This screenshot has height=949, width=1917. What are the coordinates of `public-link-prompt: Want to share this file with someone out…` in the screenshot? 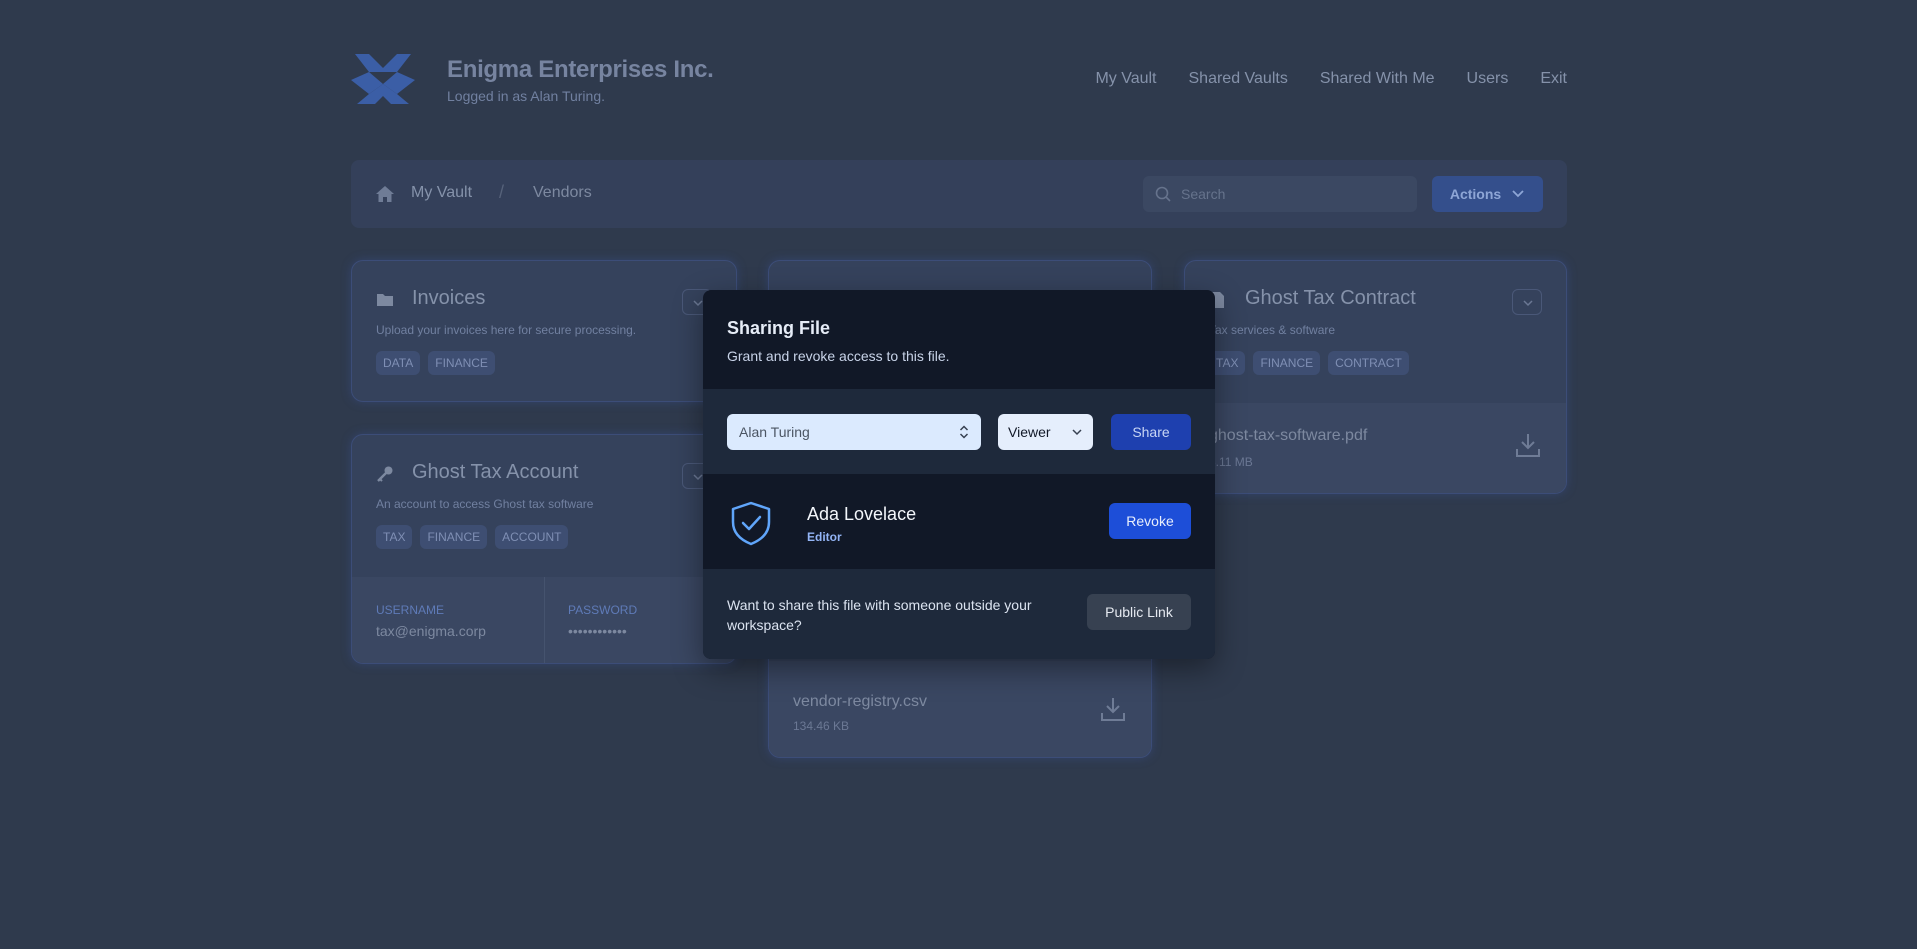 It's located at (879, 615).